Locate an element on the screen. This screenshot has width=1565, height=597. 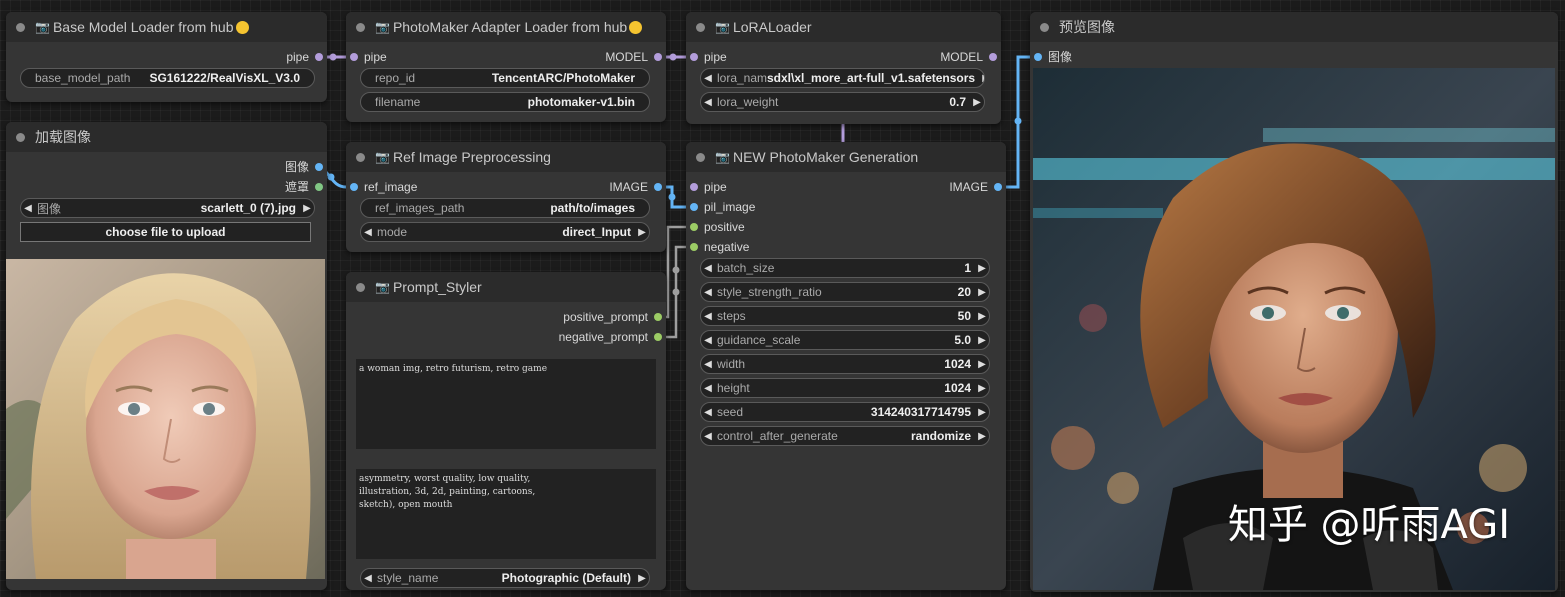
lora-weight-widget: ◀ lora_weight 0.7 ▶ is located at coordinates (842, 102).